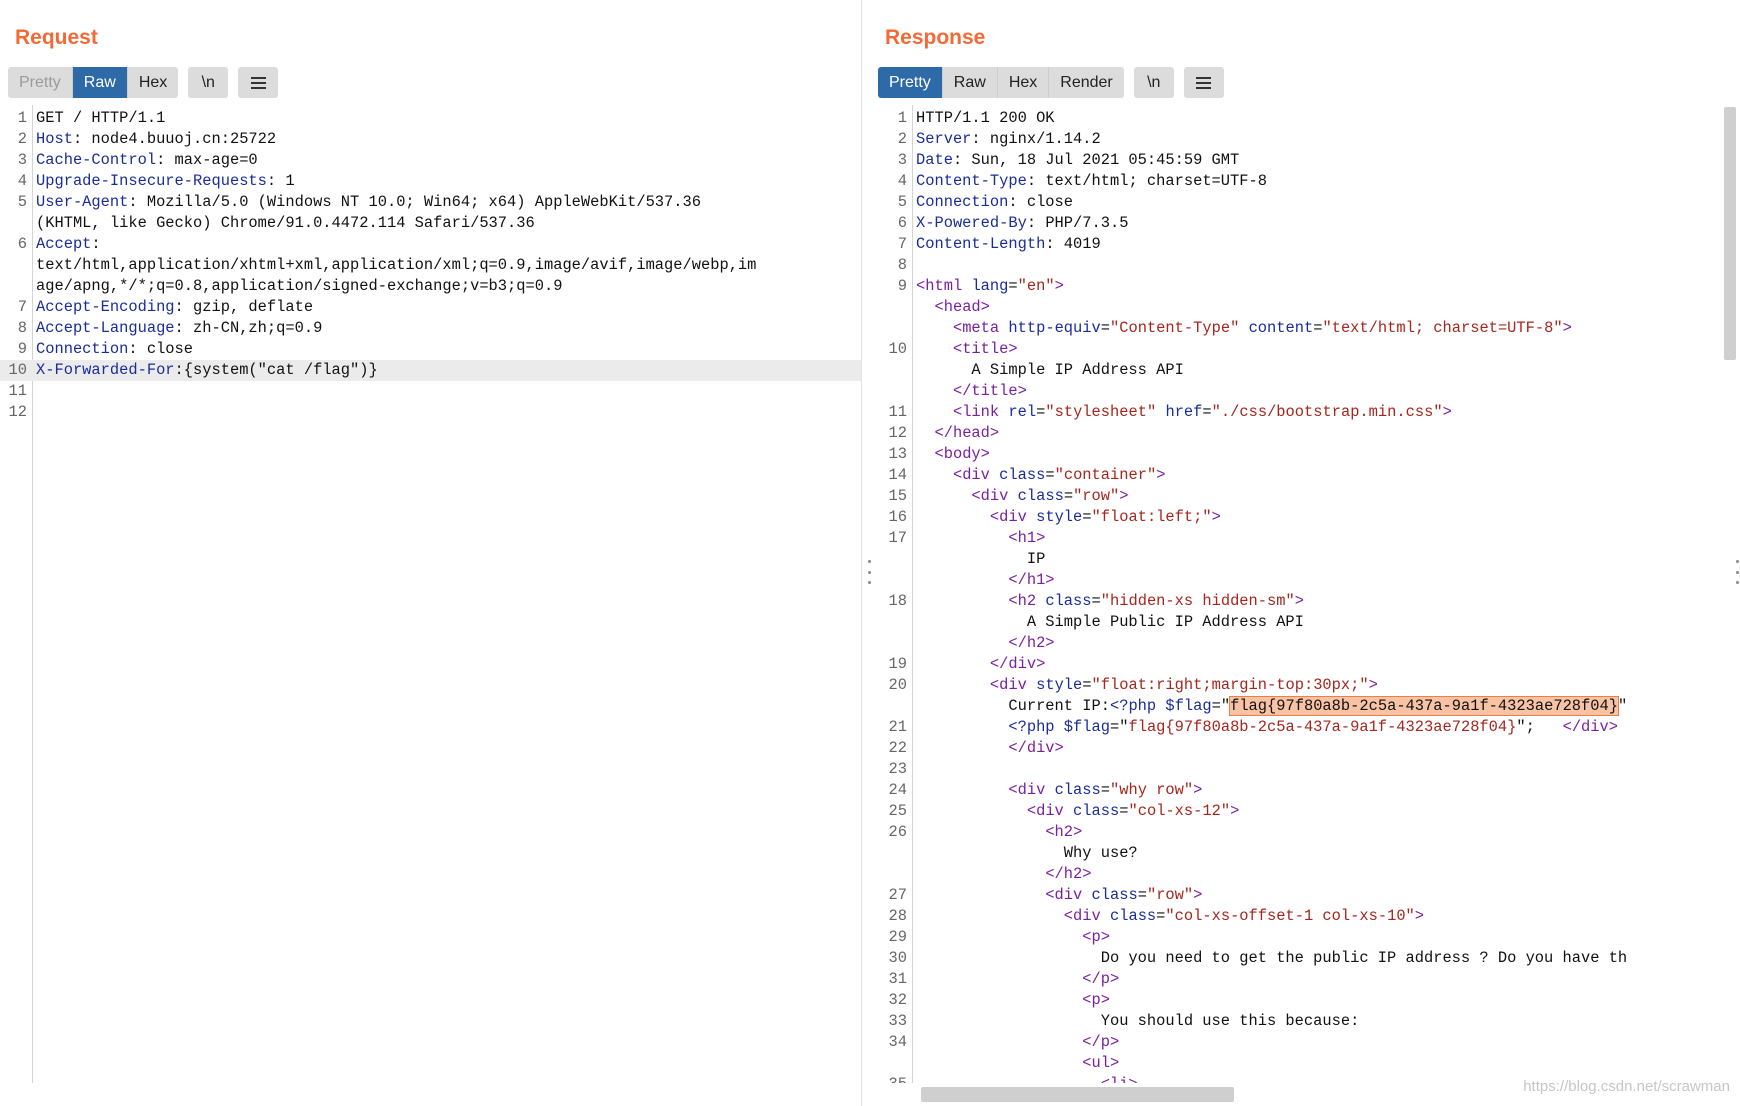 Image resolution: width=1740 pixels, height=1106 pixels. What do you see at coordinates (1326, 223) in the screenshot?
I see `line-content: X-Powered-By: PHP/7.3.5` at bounding box center [1326, 223].